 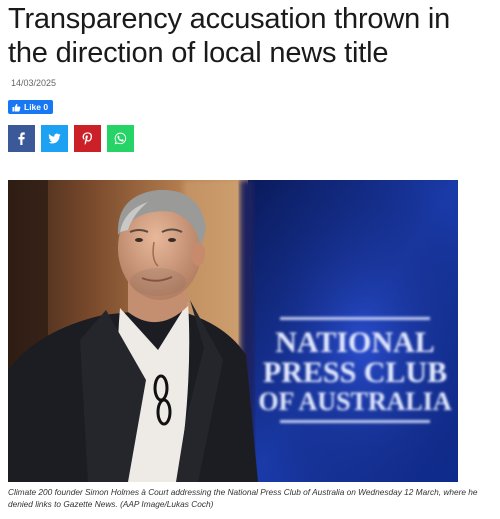 I want to click on share-buttons, so click(x=71, y=138).